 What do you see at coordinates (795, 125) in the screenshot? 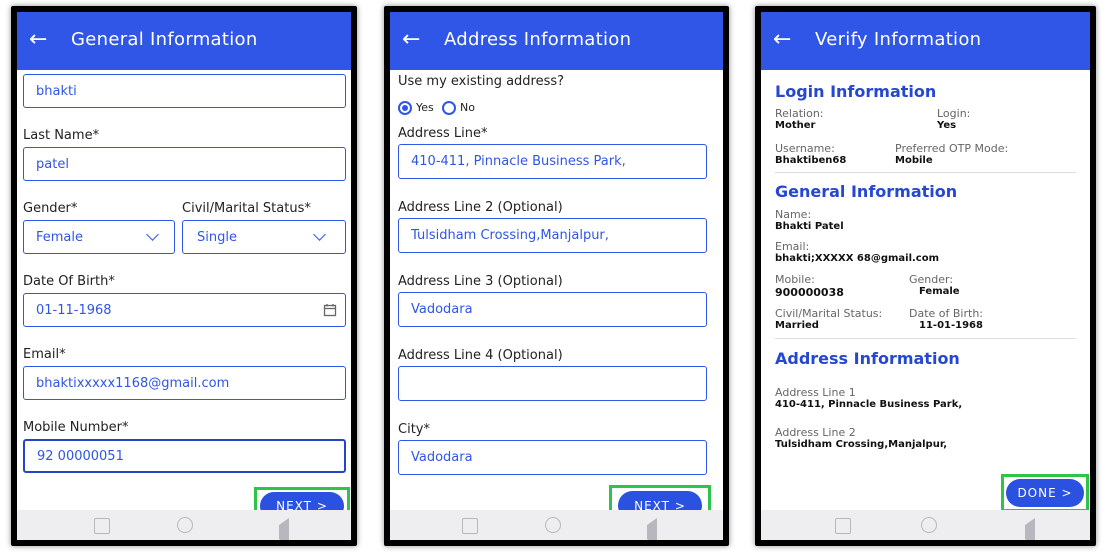
I see `relation-value: Mother` at bounding box center [795, 125].